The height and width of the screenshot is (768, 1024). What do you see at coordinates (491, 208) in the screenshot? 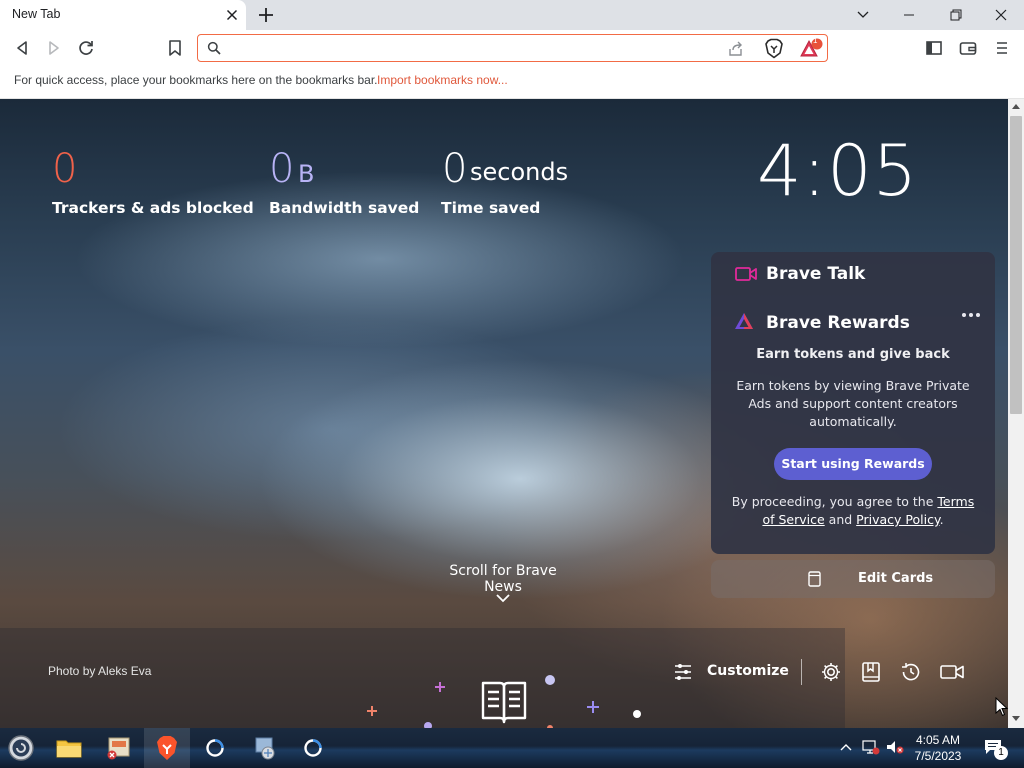
I see `time-saved-label: Time saved` at bounding box center [491, 208].